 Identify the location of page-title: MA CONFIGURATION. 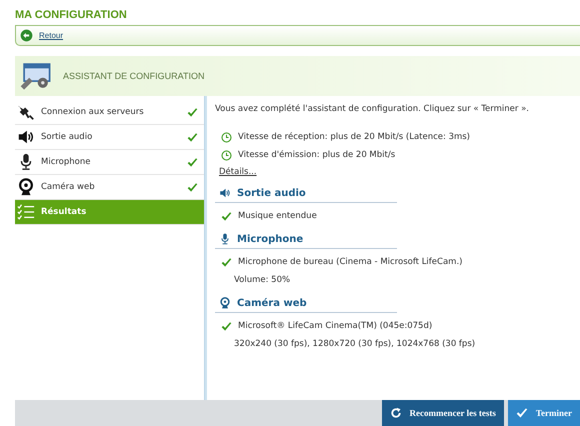
(71, 15).